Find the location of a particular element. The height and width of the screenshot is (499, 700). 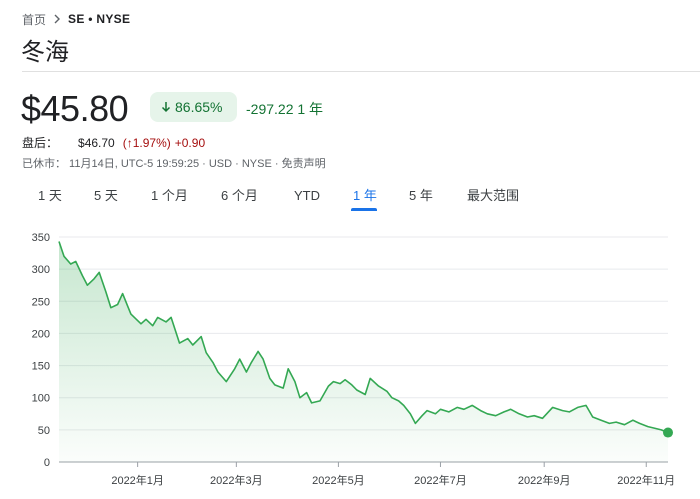

breadcrumb-home-link: 首页 is located at coordinates (34, 19).